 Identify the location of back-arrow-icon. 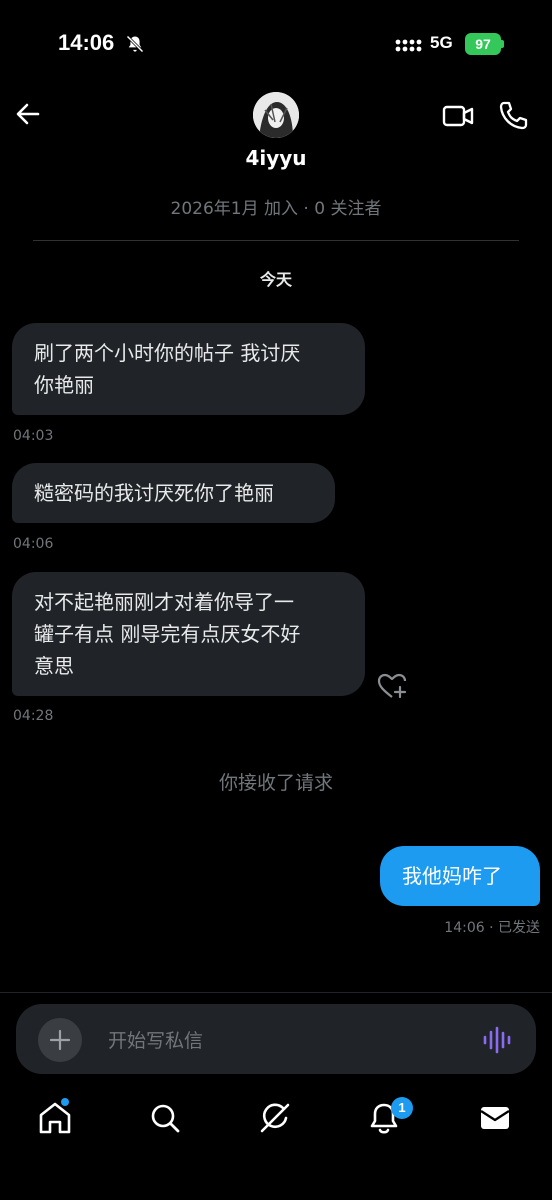
(28, 114).